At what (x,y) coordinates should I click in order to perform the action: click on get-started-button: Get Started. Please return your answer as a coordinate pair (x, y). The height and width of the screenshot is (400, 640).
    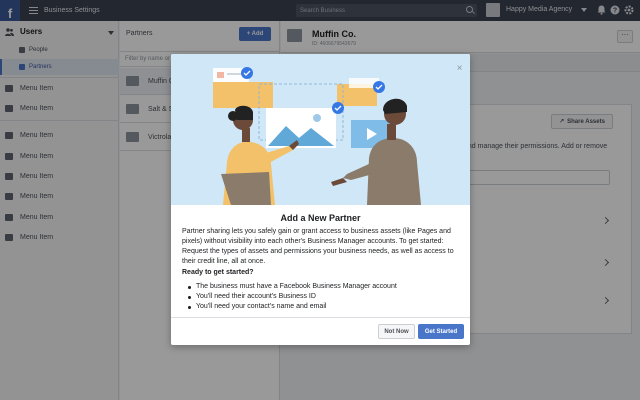
    Looking at the image, I should click on (441, 331).